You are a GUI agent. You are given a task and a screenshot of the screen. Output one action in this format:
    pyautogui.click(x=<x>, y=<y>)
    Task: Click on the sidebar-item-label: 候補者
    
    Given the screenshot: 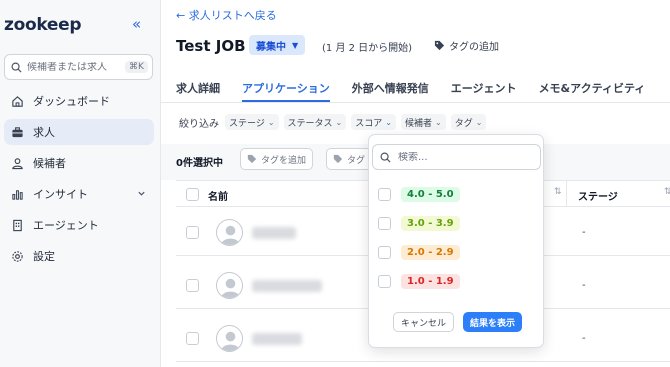 What is the action you would take?
    pyautogui.click(x=49, y=163)
    